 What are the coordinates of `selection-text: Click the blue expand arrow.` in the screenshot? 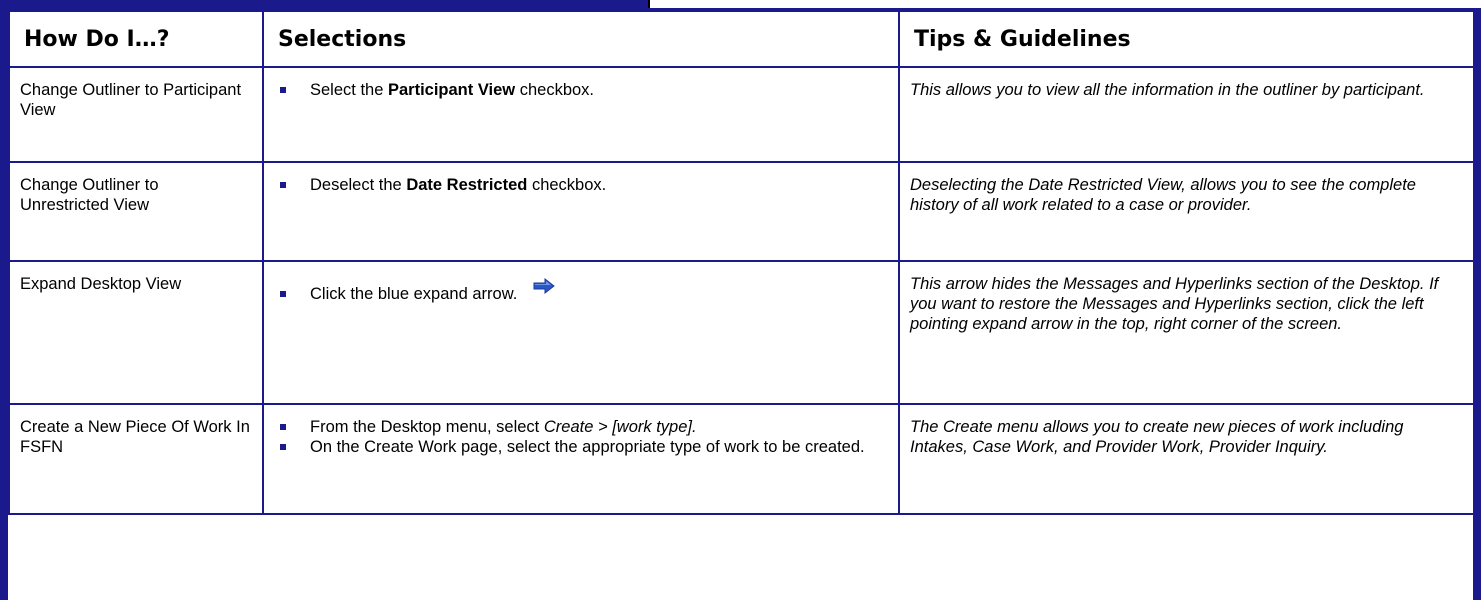 It's located at (600, 290).